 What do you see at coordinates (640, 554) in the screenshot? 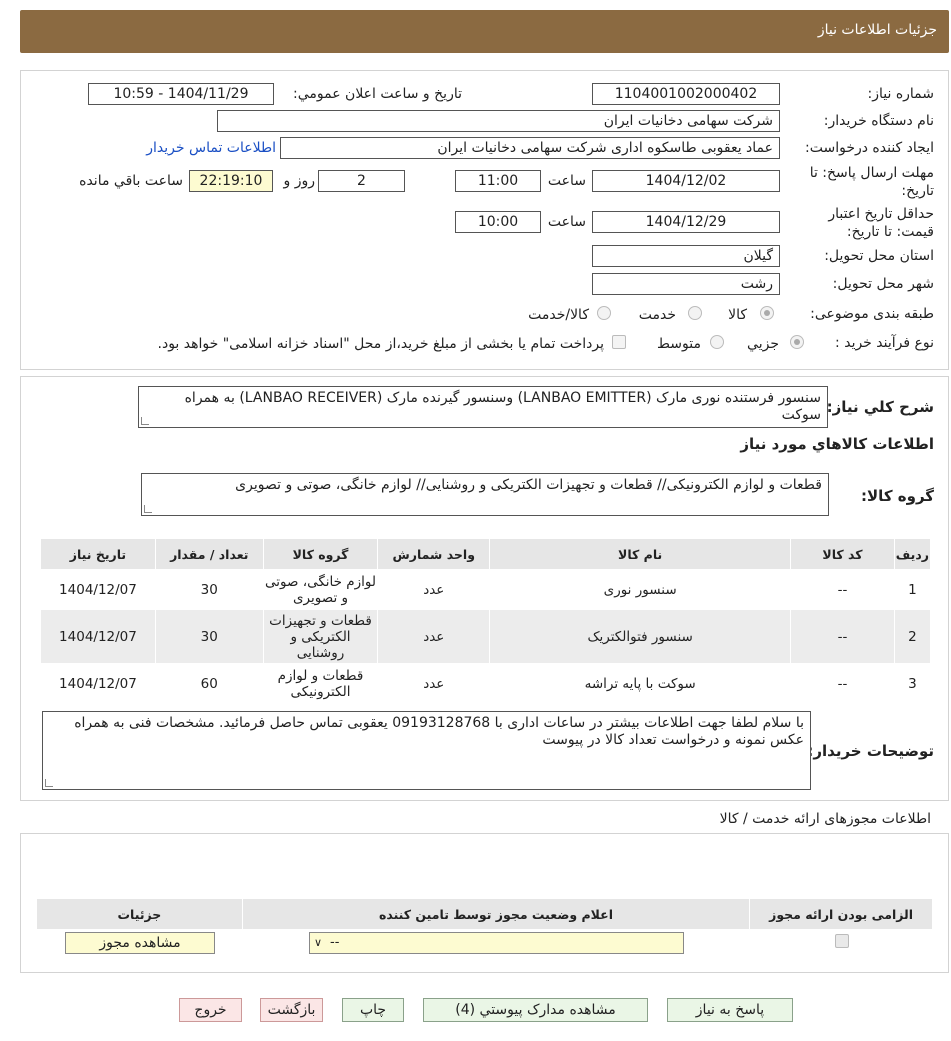
I see `col-name: نام كالا` at bounding box center [640, 554].